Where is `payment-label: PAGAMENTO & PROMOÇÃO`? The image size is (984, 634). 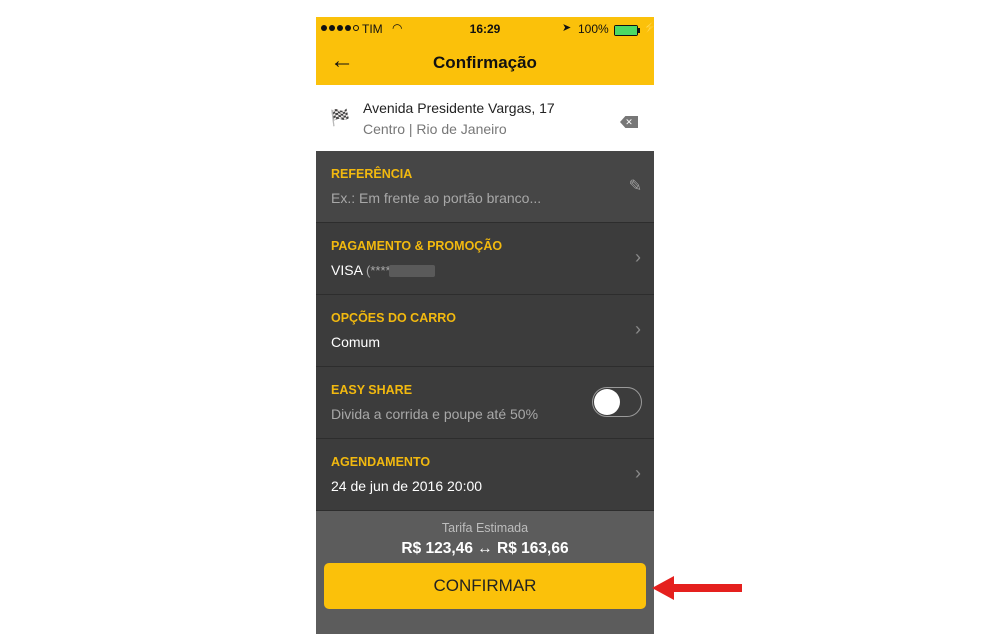 payment-label: PAGAMENTO & PROMOÇÃO is located at coordinates (417, 246).